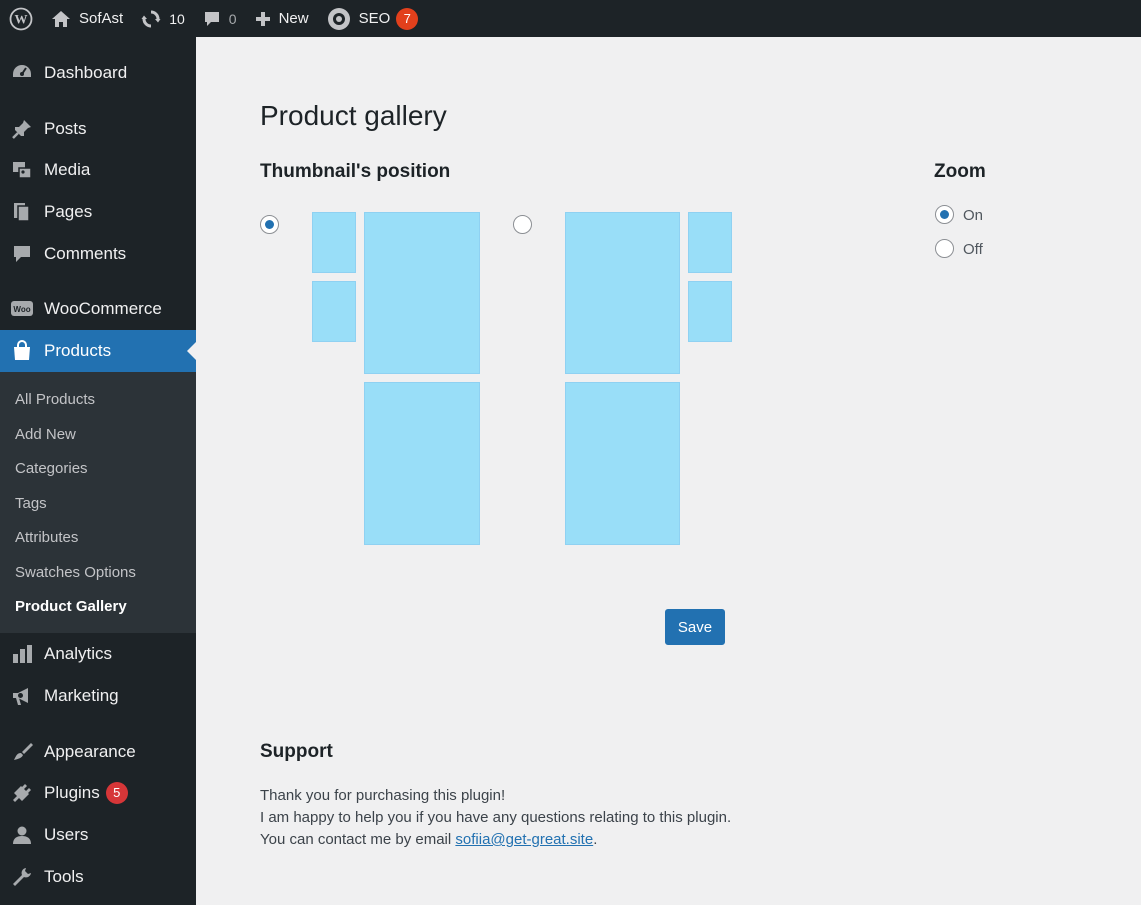  What do you see at coordinates (269, 224) in the screenshot?
I see `thumb-position-left-radio` at bounding box center [269, 224].